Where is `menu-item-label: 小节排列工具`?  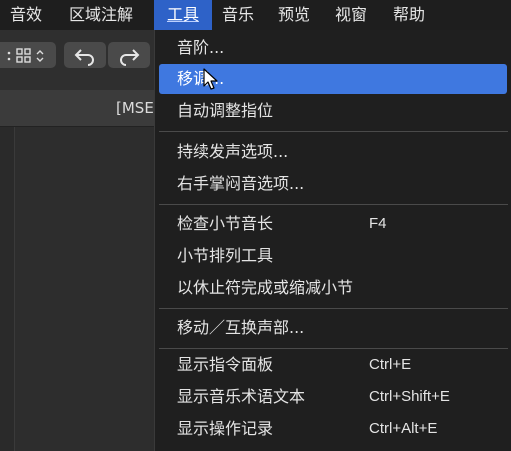 menu-item-label: 小节排列工具 is located at coordinates (225, 255).